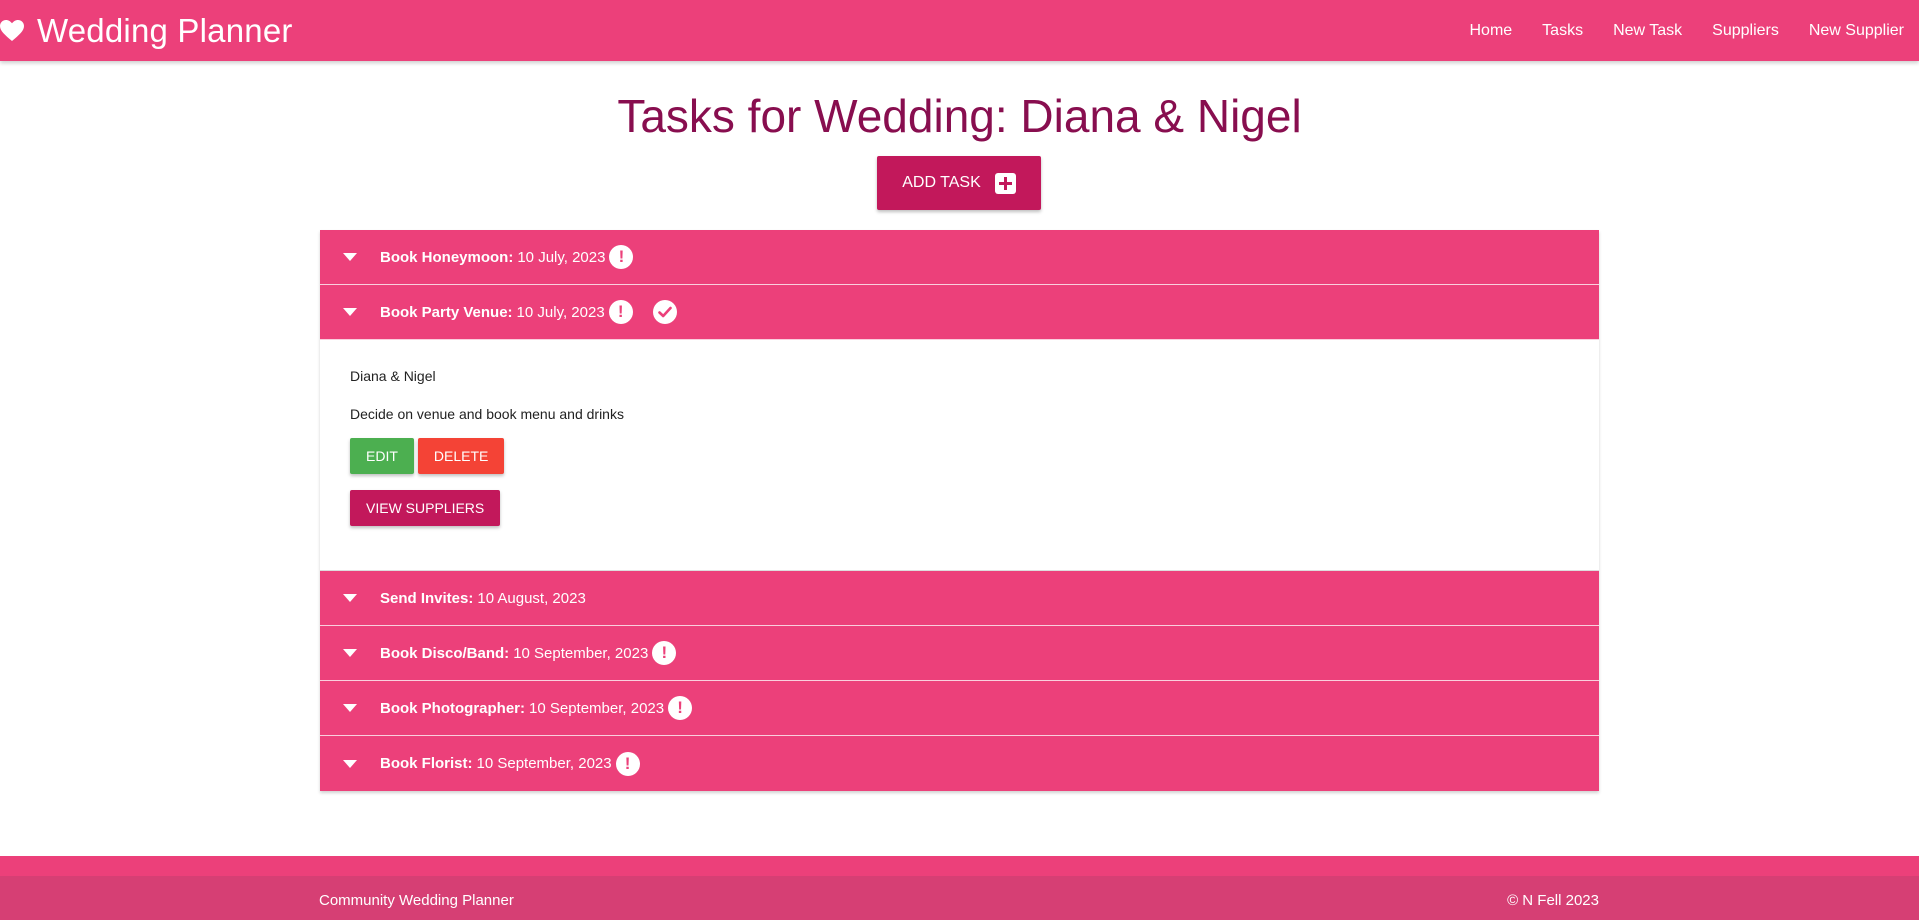 This screenshot has width=1919, height=920. What do you see at coordinates (165, 30) in the screenshot?
I see `brand-title: Wedding Planner` at bounding box center [165, 30].